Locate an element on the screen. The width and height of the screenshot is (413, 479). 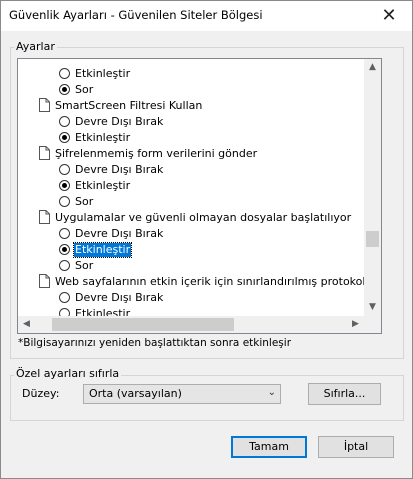
vertical-scrollbar: ▲ ▼ is located at coordinates (372, 187).